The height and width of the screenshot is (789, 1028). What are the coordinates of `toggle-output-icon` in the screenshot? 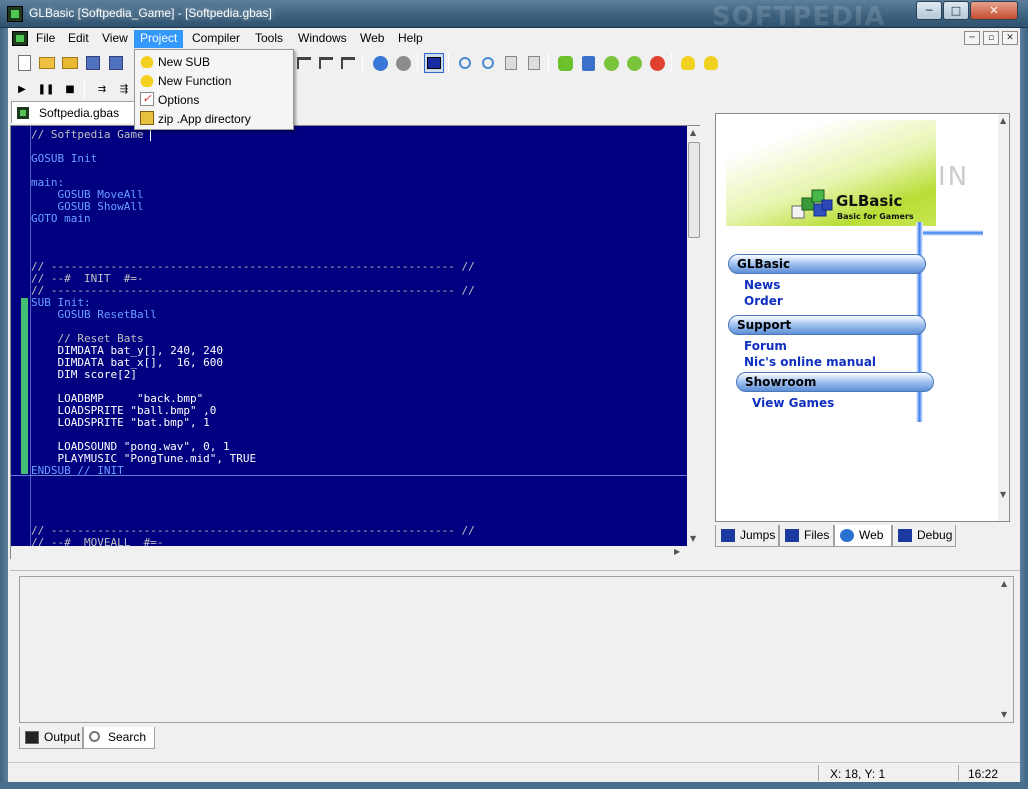 It's located at (434, 63).